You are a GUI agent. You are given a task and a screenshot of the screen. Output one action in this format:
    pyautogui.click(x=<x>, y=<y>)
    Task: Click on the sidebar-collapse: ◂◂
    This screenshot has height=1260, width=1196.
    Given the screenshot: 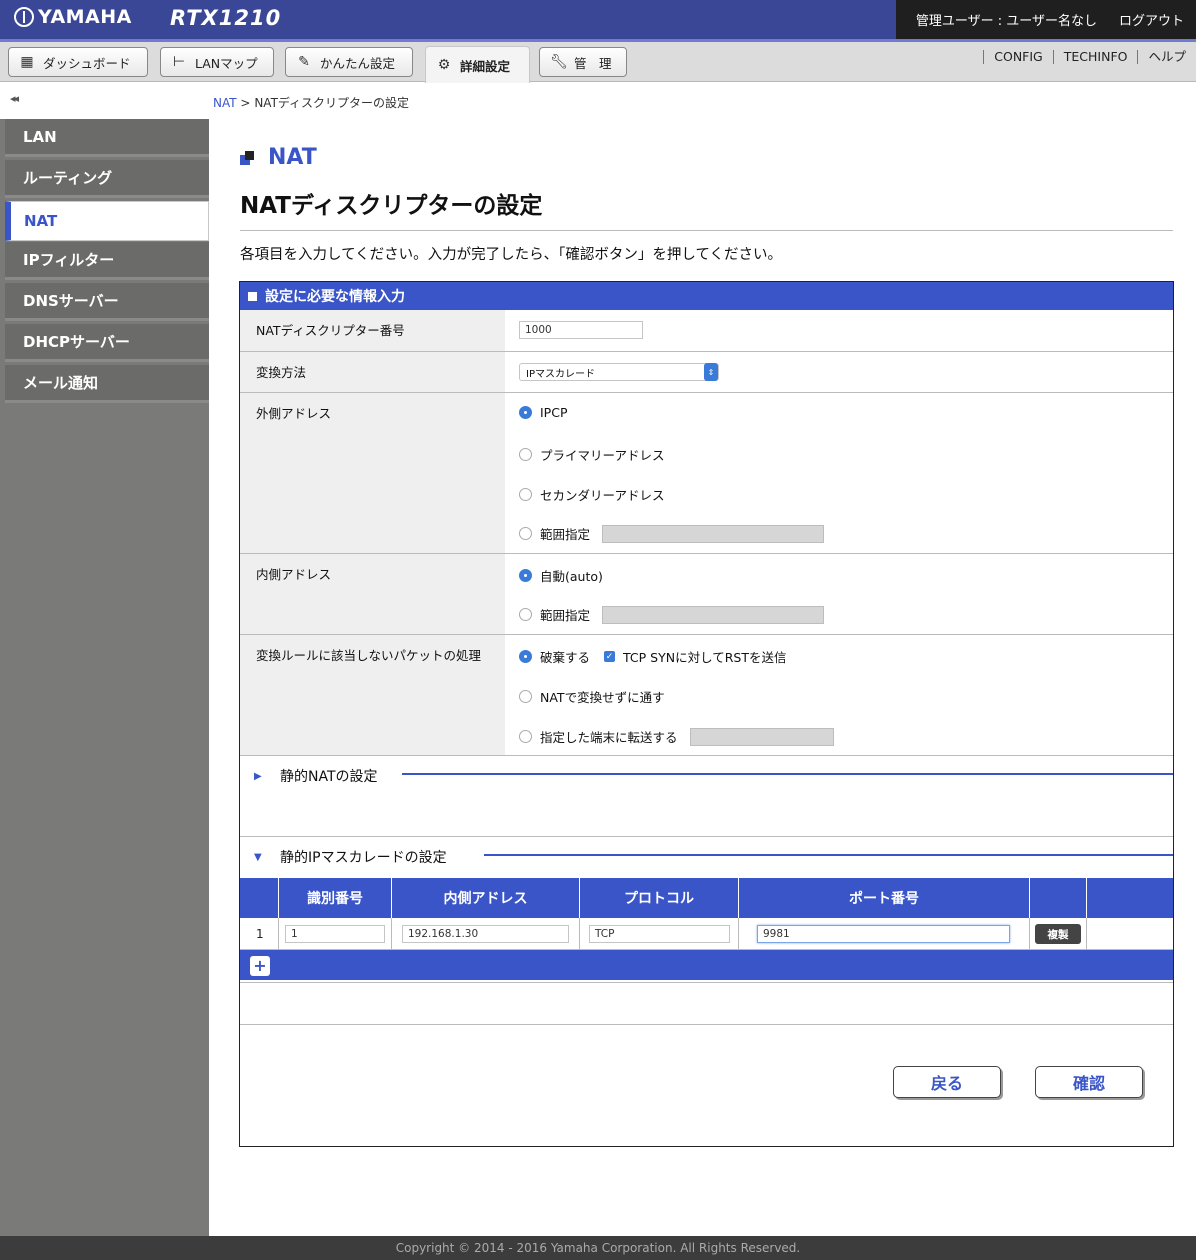 What is the action you would take?
    pyautogui.click(x=104, y=100)
    